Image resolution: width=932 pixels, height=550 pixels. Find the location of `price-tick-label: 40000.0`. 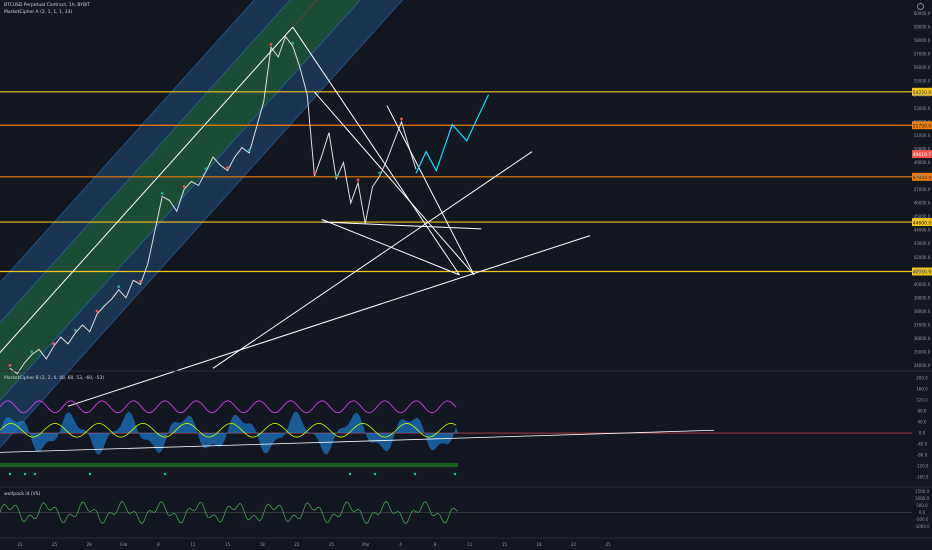

price-tick-label: 40000.0 is located at coordinates (922, 284).